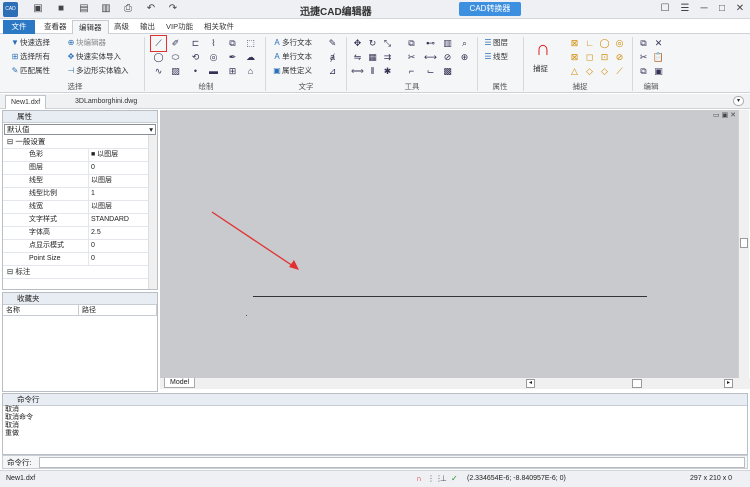  I want to click on polygon-entity-input-button: ⊣ 多边形实体输入, so click(97, 71).